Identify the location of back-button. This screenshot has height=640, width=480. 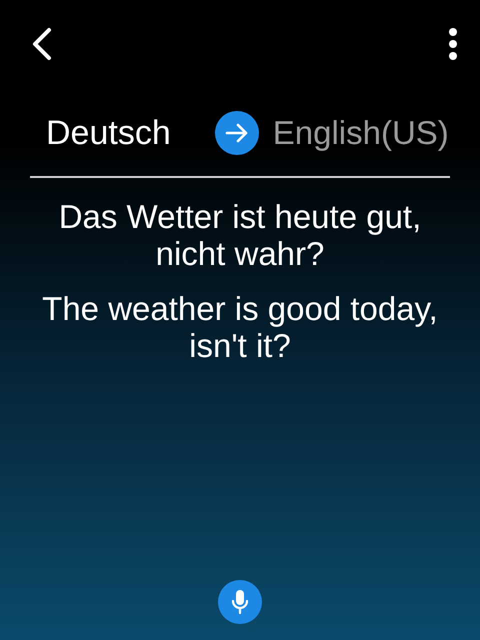
(42, 44).